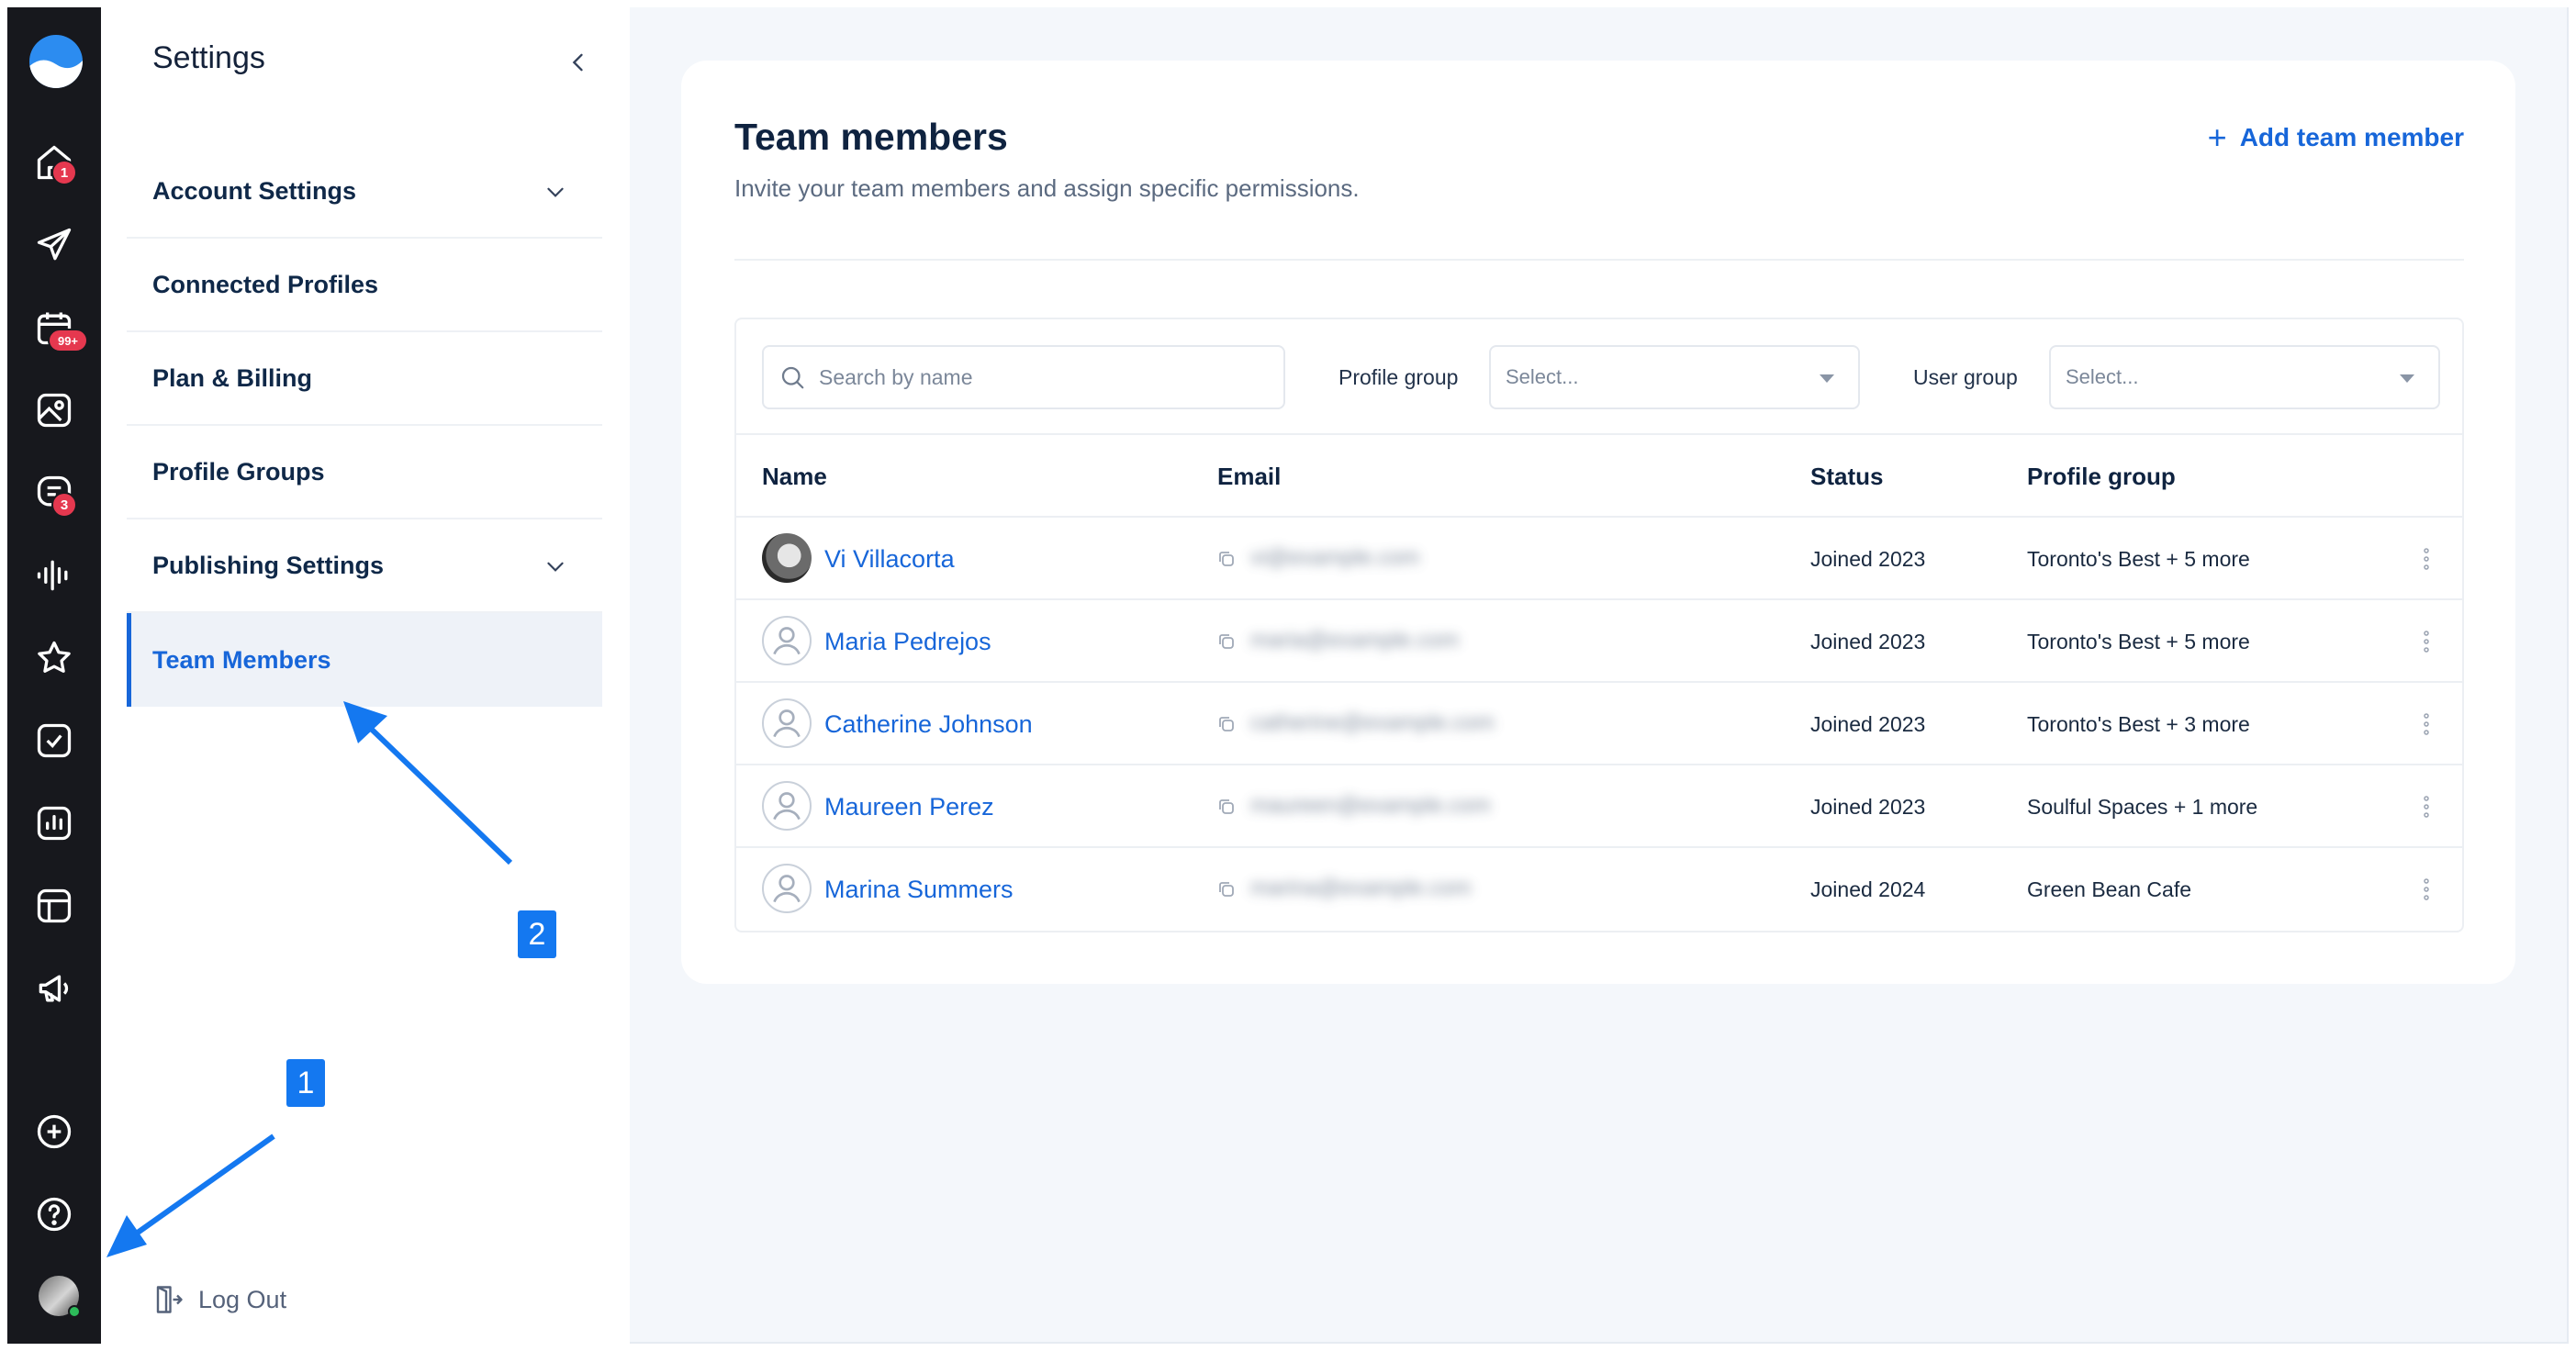 Image resolution: width=2576 pixels, height=1351 pixels. What do you see at coordinates (889, 559) in the screenshot?
I see `member-name-link: Vi Villacorta` at bounding box center [889, 559].